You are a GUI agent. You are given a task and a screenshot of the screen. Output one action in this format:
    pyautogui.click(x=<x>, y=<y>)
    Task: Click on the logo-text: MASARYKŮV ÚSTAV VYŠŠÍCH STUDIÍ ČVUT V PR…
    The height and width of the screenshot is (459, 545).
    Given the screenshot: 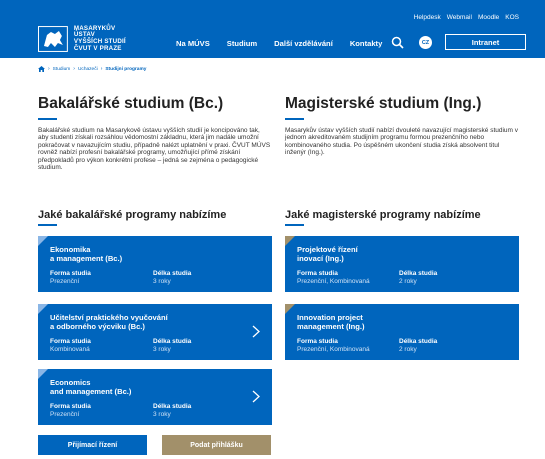 What is the action you would take?
    pyautogui.click(x=99, y=38)
    